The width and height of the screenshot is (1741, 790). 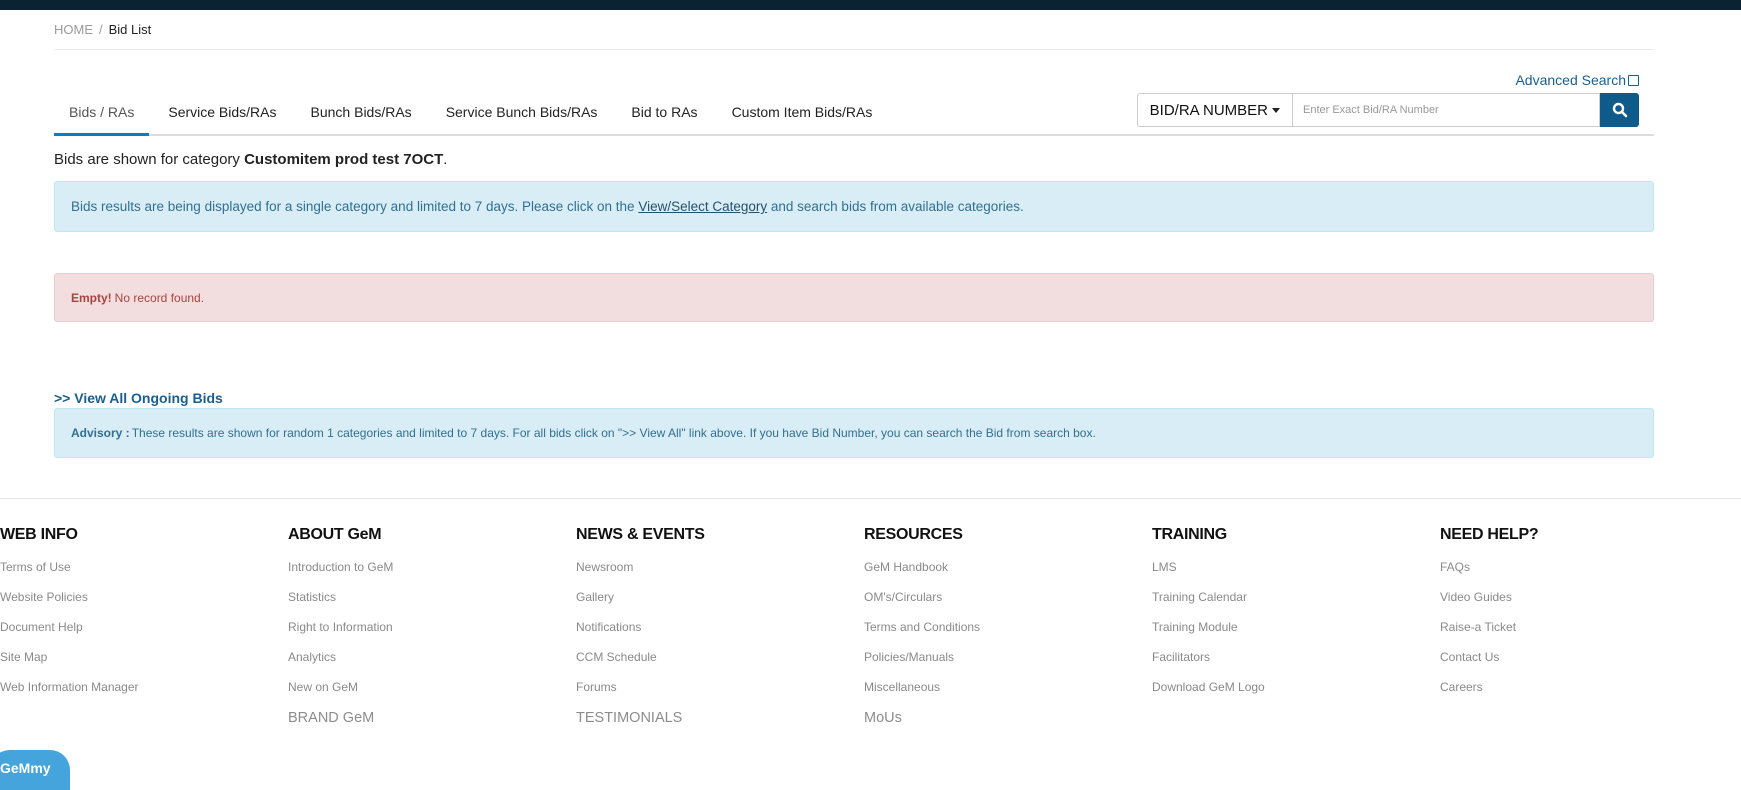 I want to click on footer-link: Contact Us, so click(x=1489, y=658).